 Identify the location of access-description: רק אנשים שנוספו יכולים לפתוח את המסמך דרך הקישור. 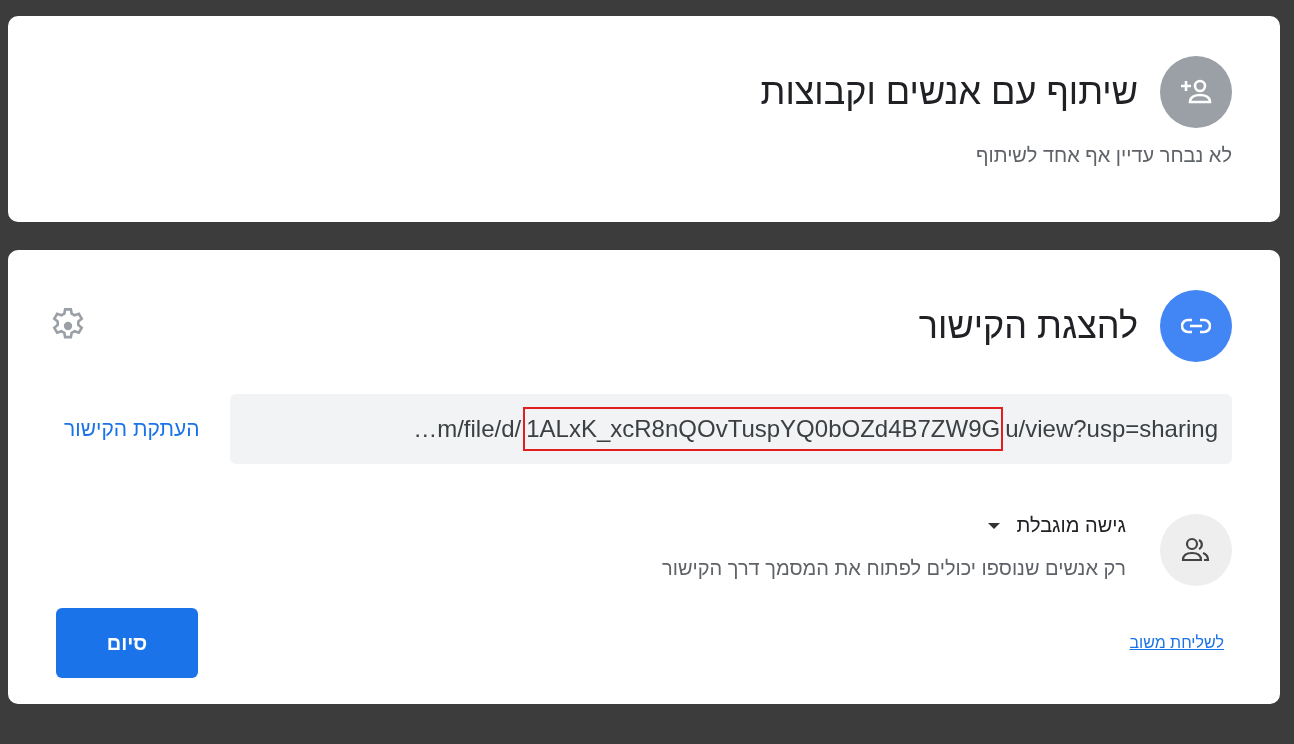
(894, 568).